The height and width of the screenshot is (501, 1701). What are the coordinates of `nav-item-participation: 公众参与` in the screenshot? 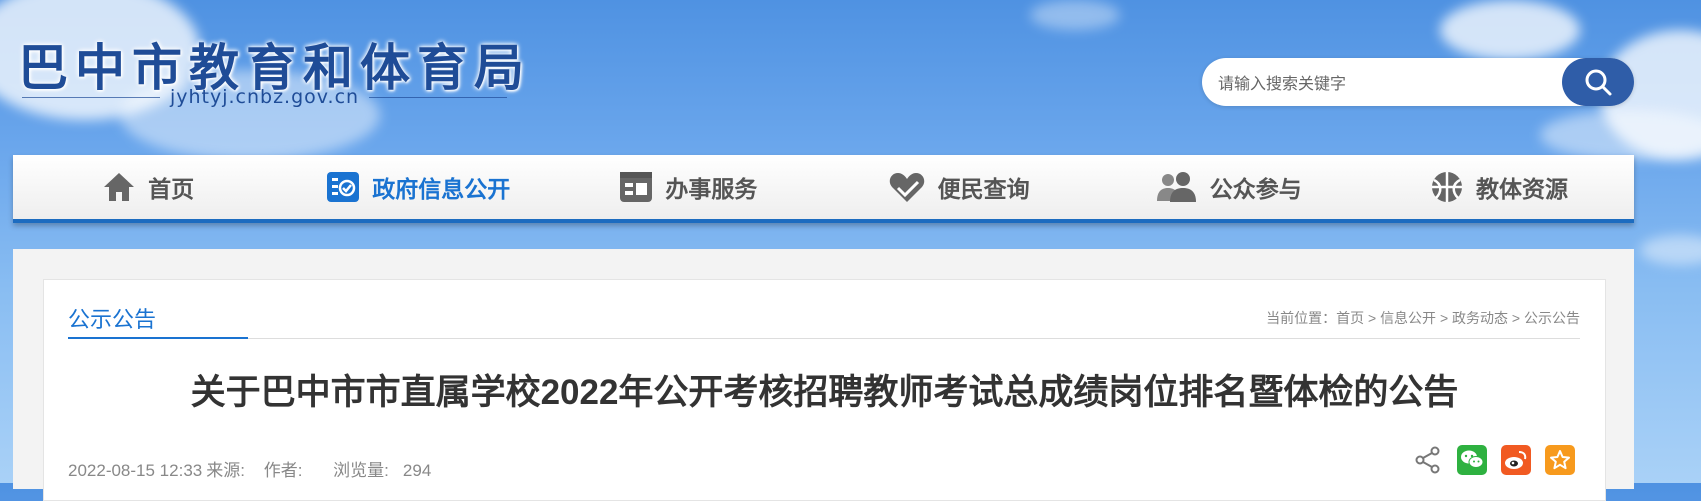 It's located at (1229, 187).